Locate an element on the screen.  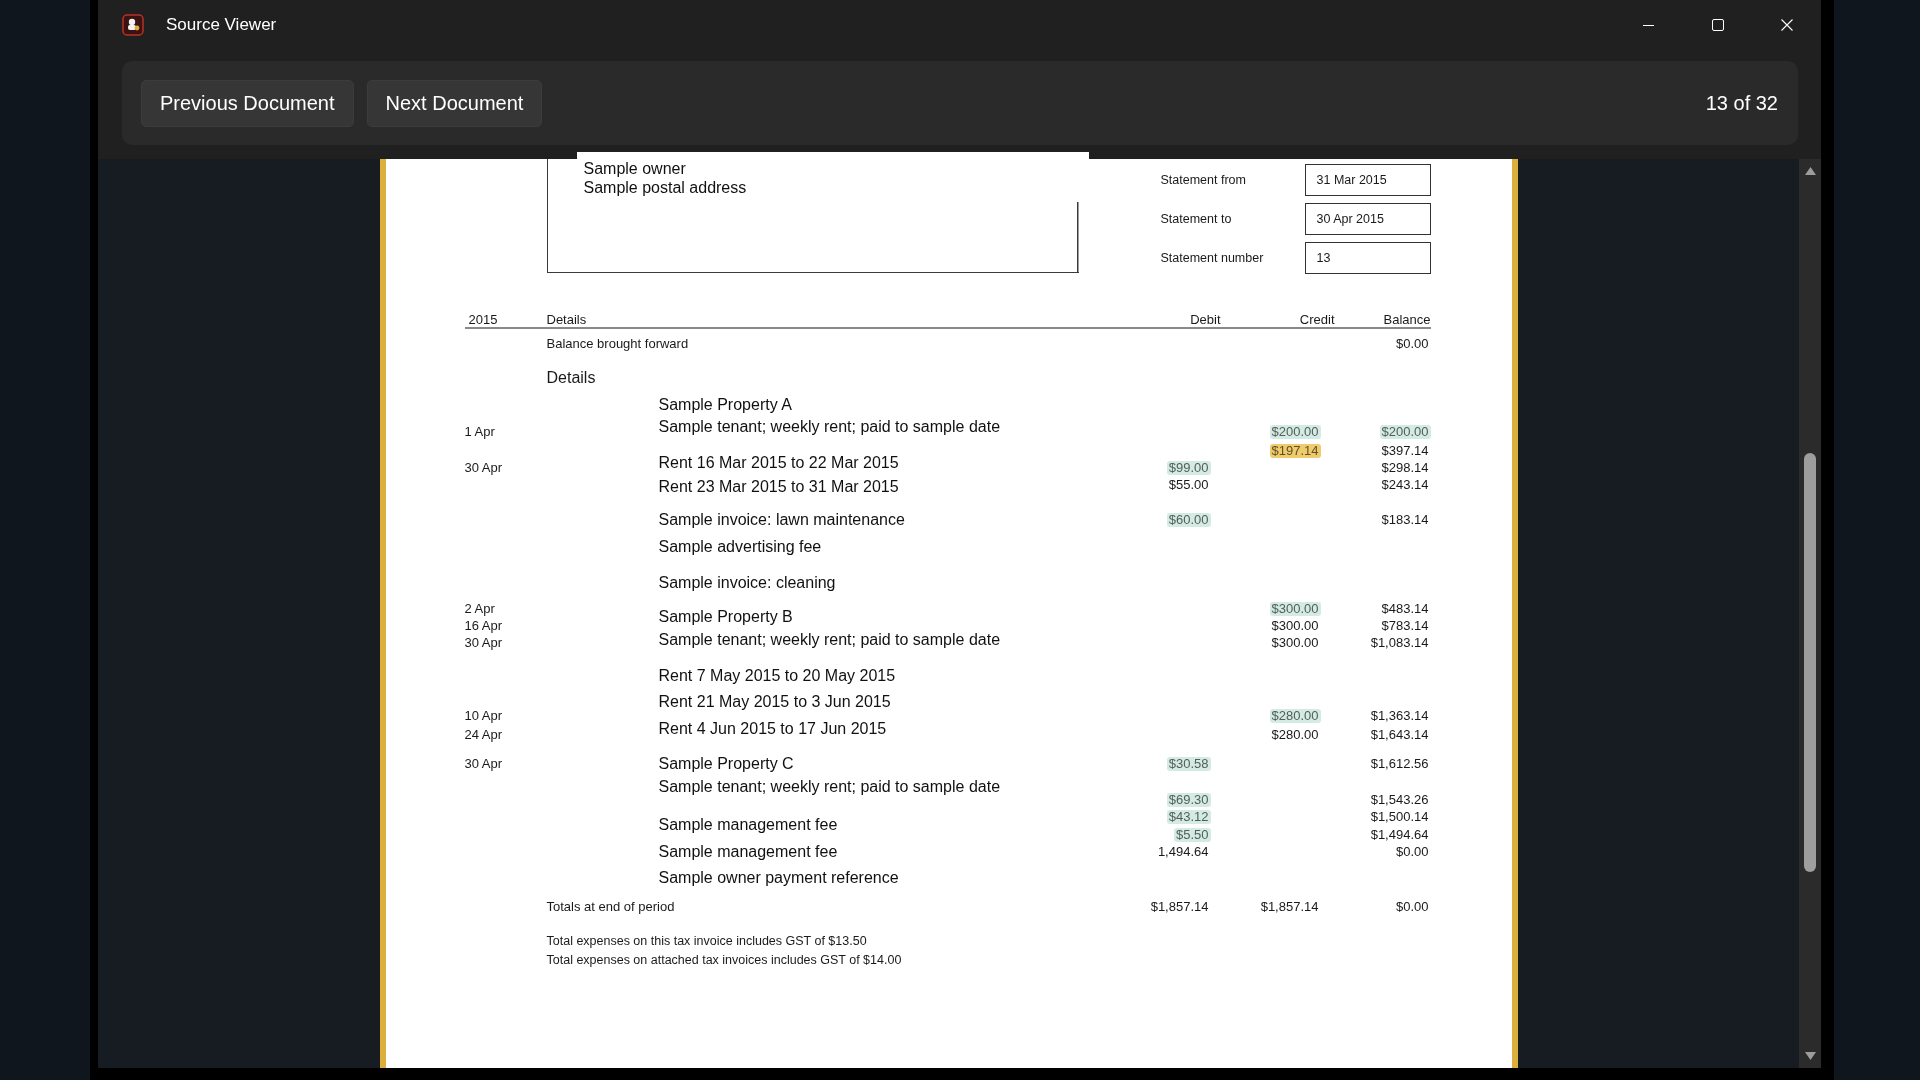
highlighted-amount: $197.14 is located at coordinates (1295, 450).